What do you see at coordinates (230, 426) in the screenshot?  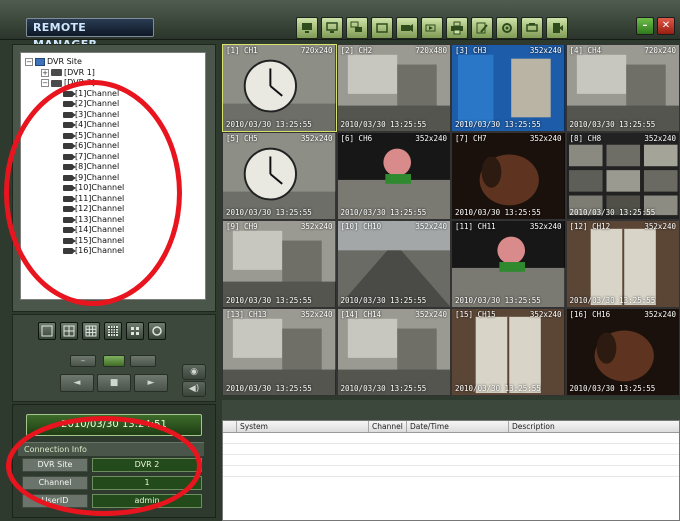 I see `log-col-blank` at bounding box center [230, 426].